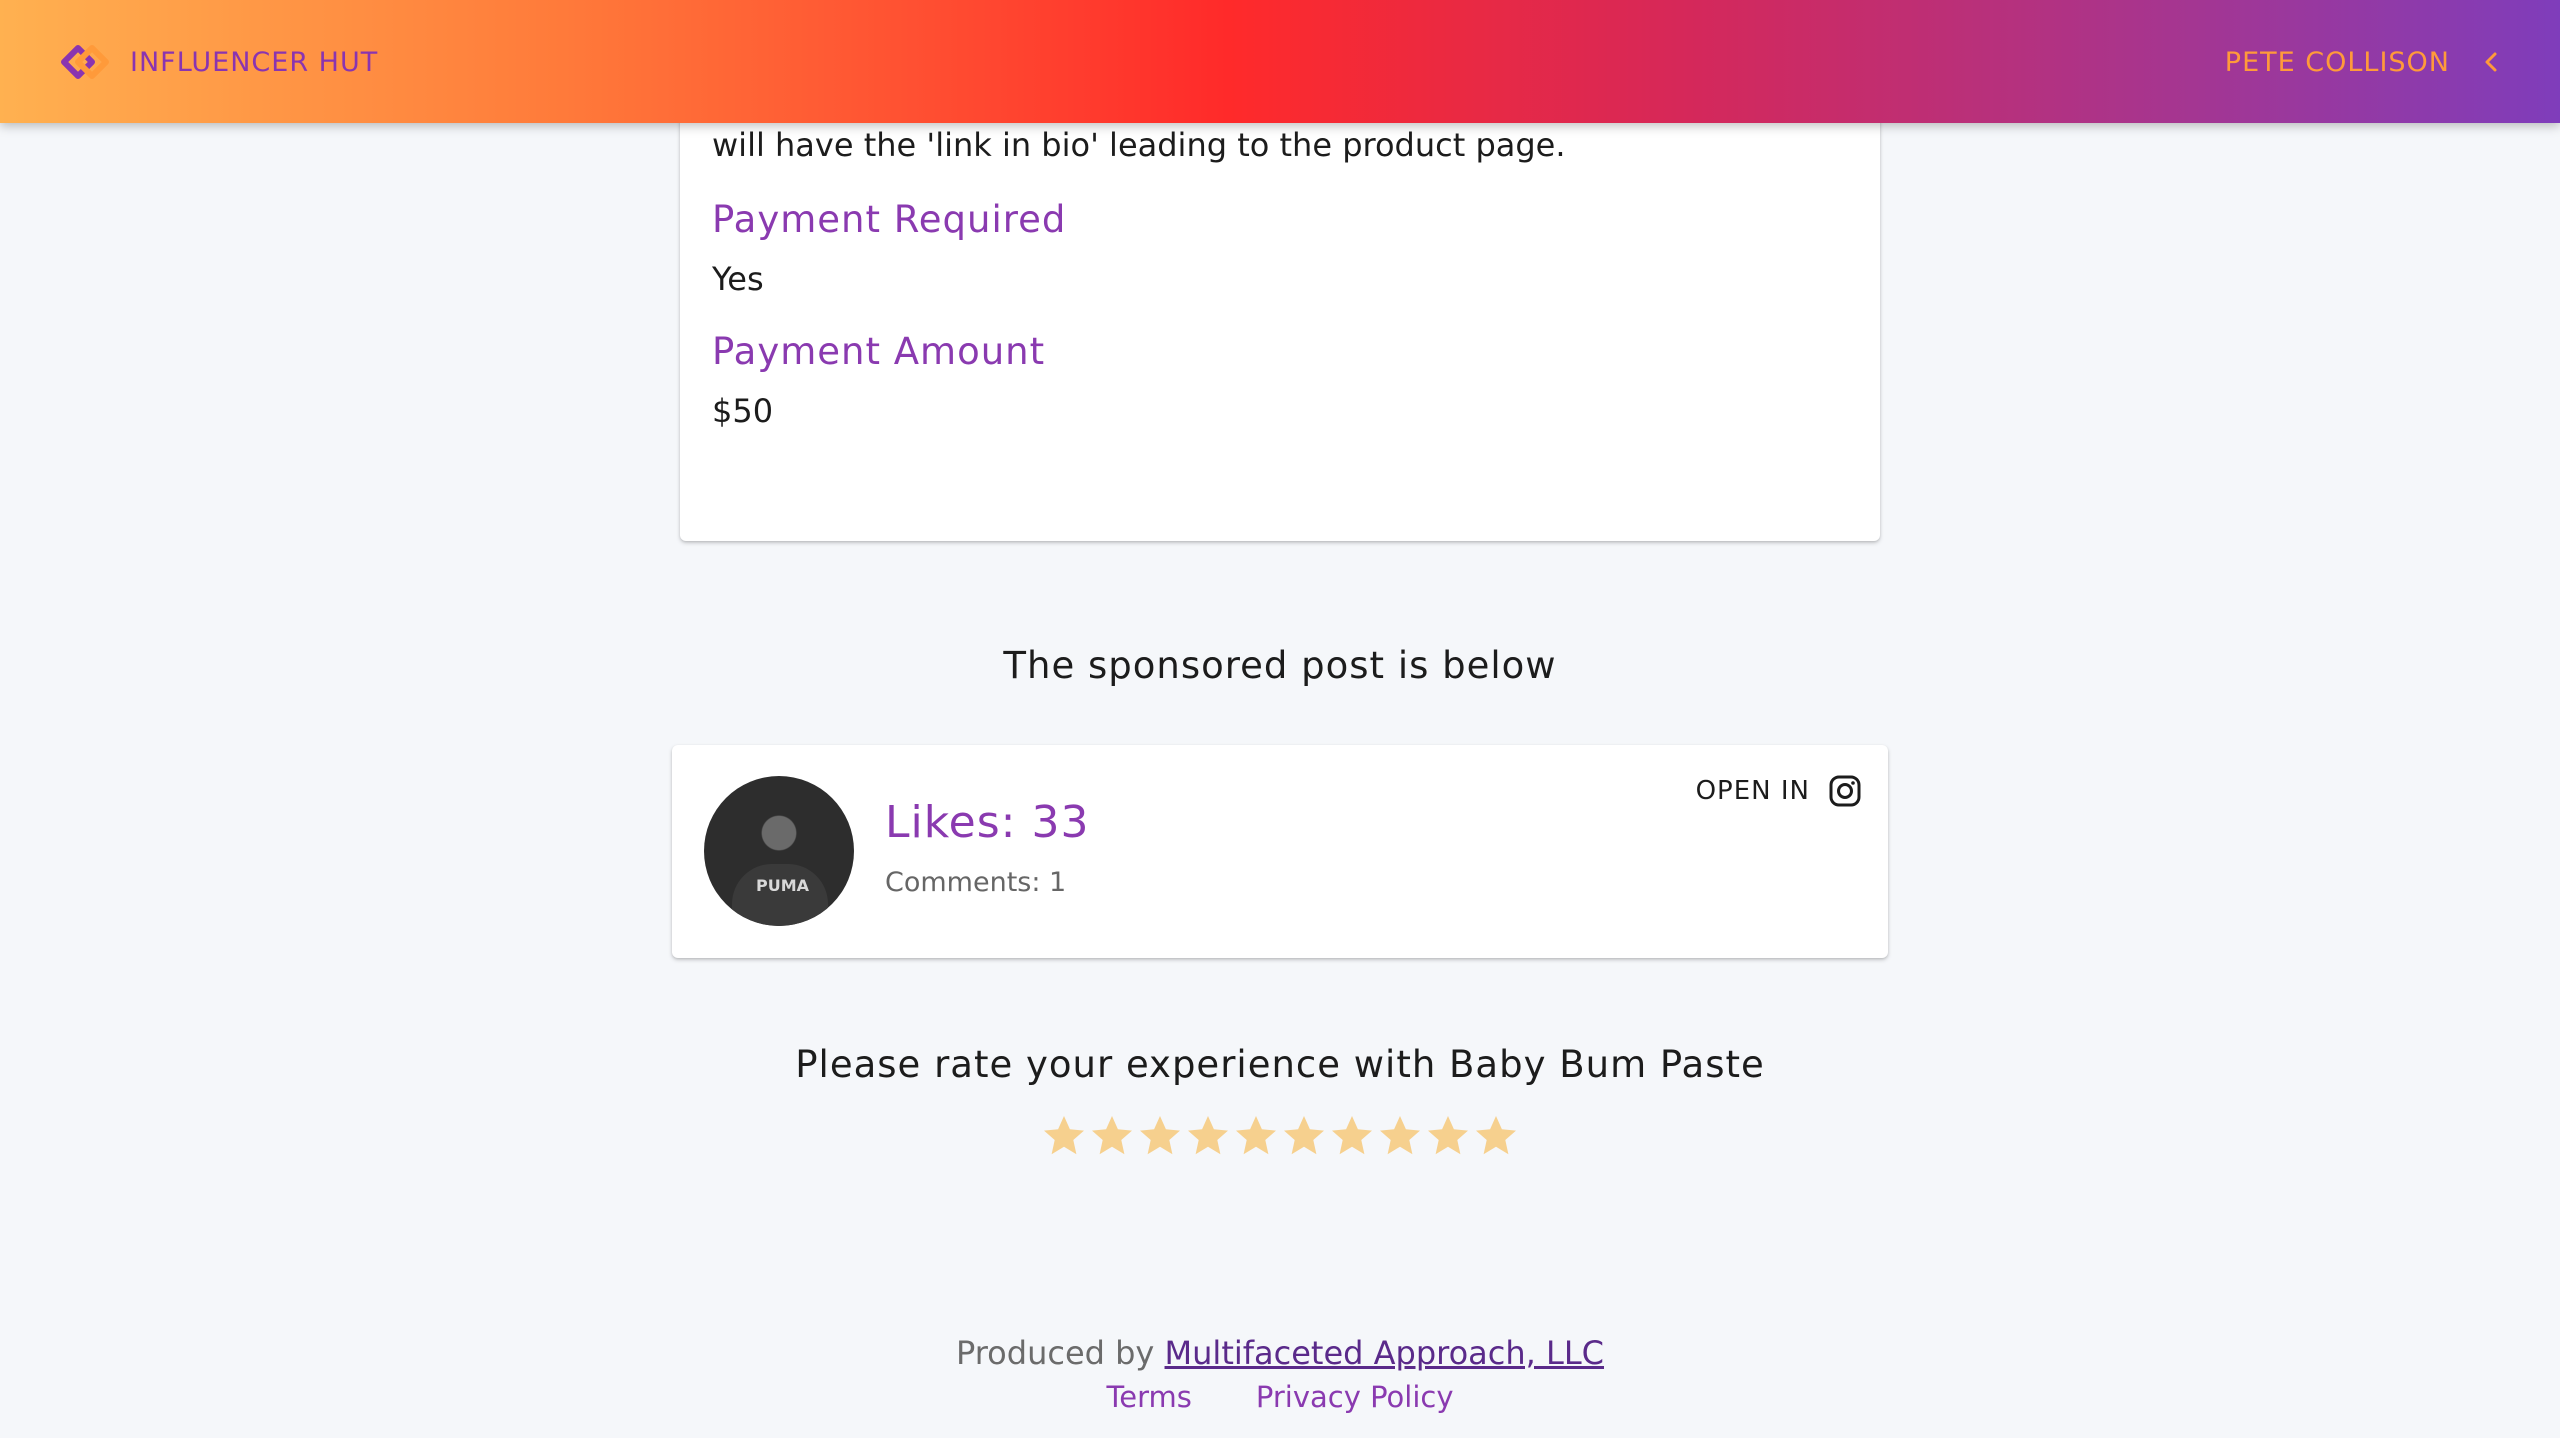  Describe the element at coordinates (976, 882) in the screenshot. I see `post-comments: Comments: 1` at that location.